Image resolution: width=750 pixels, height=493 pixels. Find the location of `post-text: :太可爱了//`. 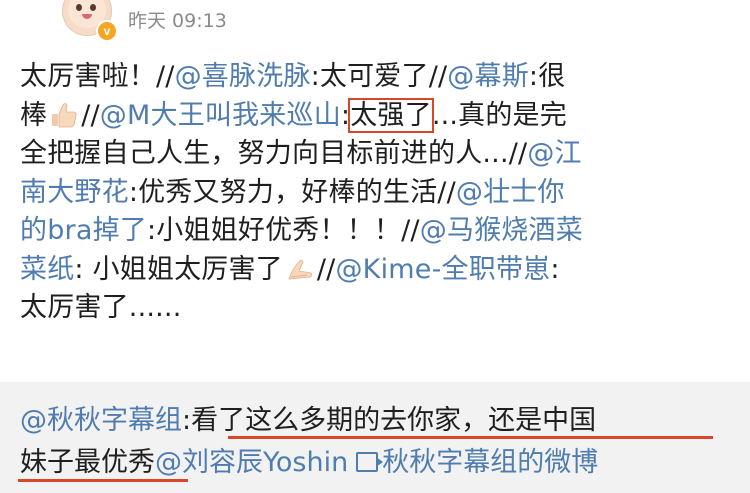

post-text: :太可爱了// is located at coordinates (379, 76).